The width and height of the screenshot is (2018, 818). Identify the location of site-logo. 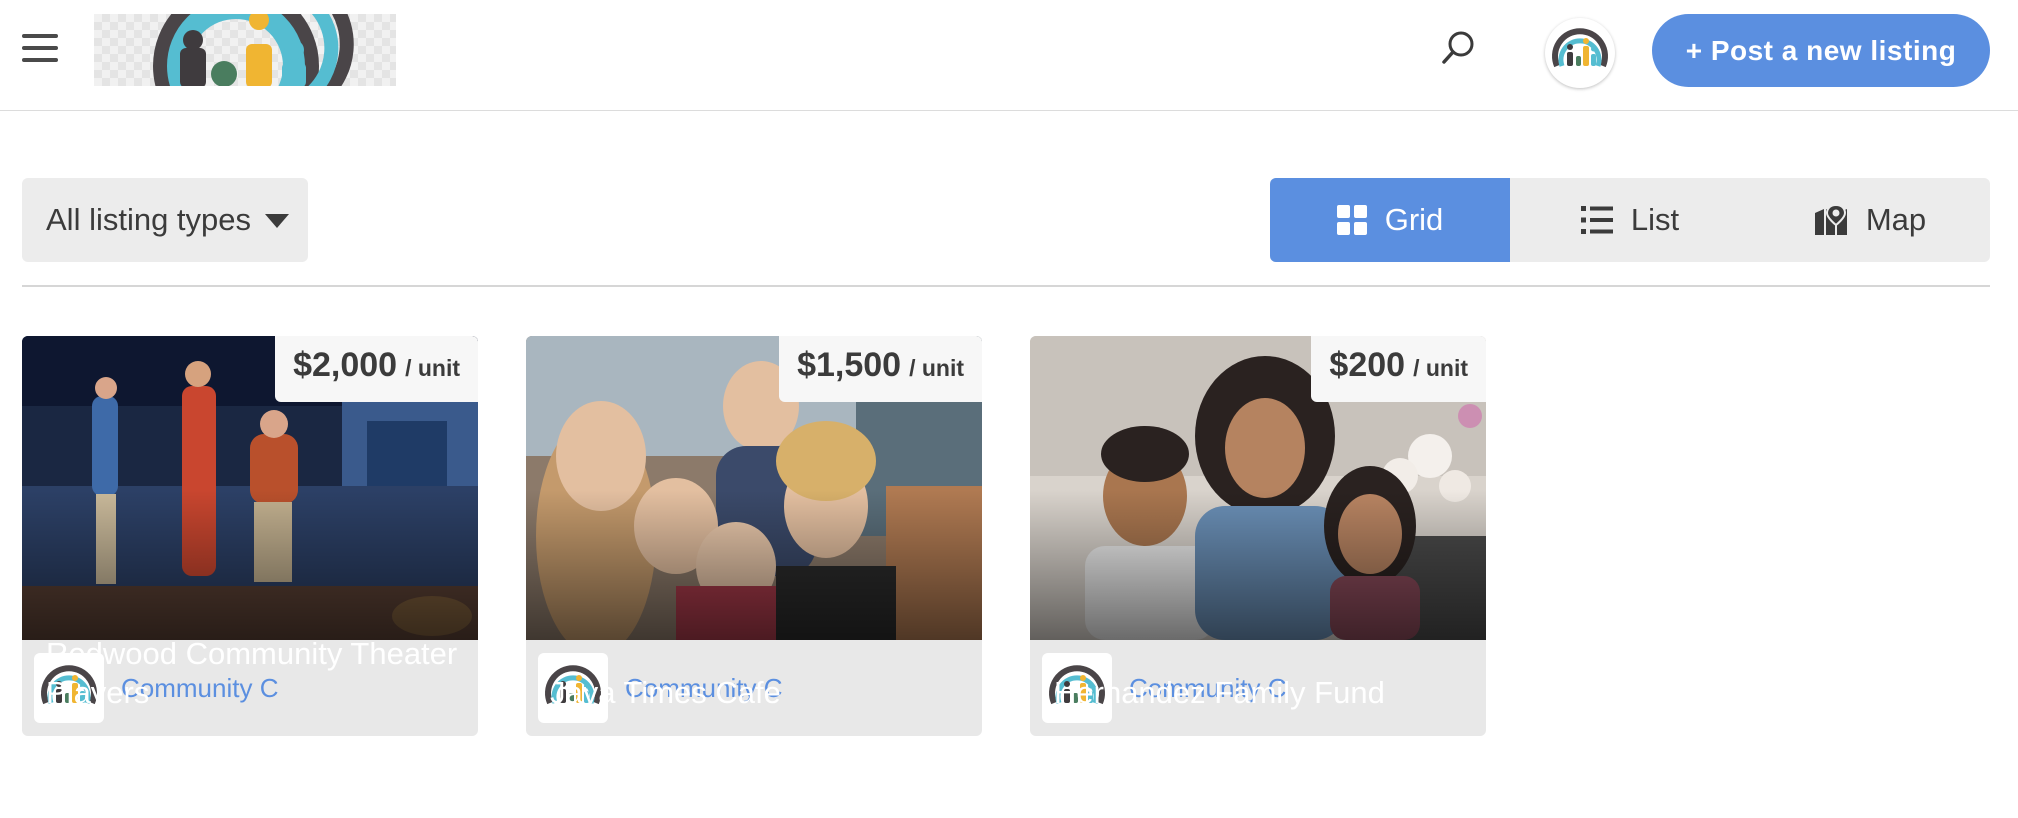
(245, 50).